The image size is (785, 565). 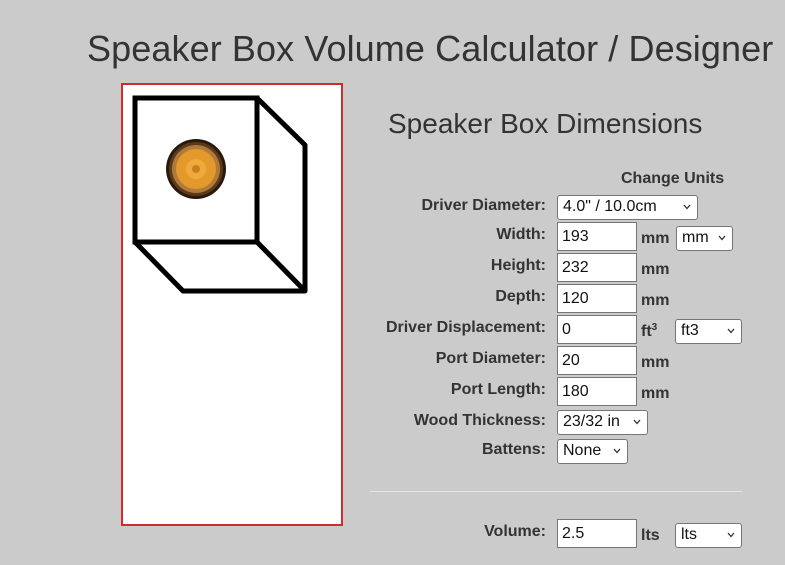 I want to click on driver-displacement-unit-base: ft, so click(x=646, y=331).